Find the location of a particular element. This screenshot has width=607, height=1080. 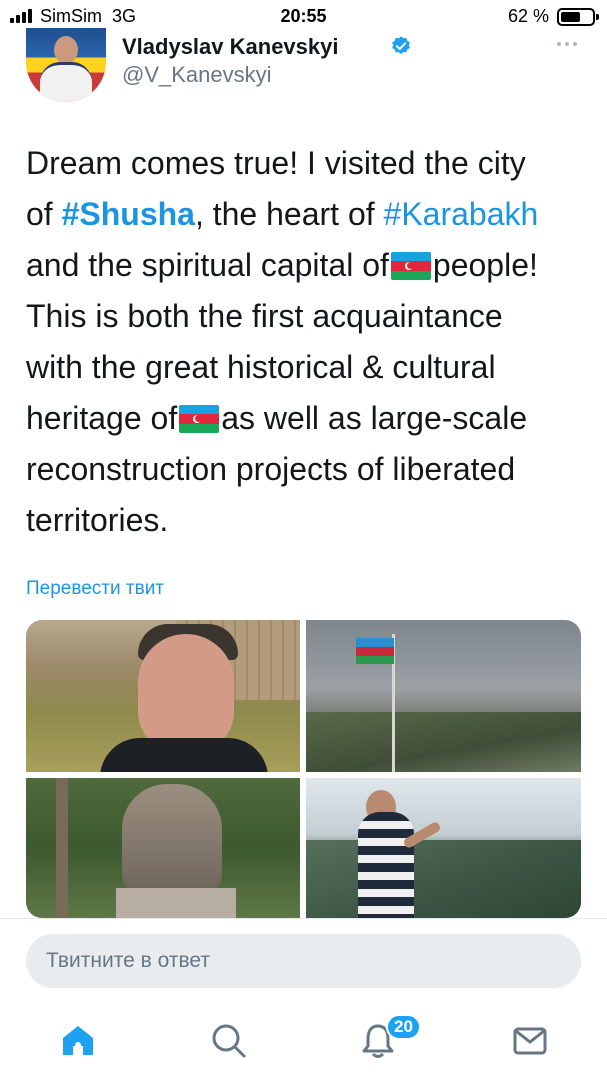

tweet-line: Dream comes true! I visited the city is located at coordinates (276, 163).